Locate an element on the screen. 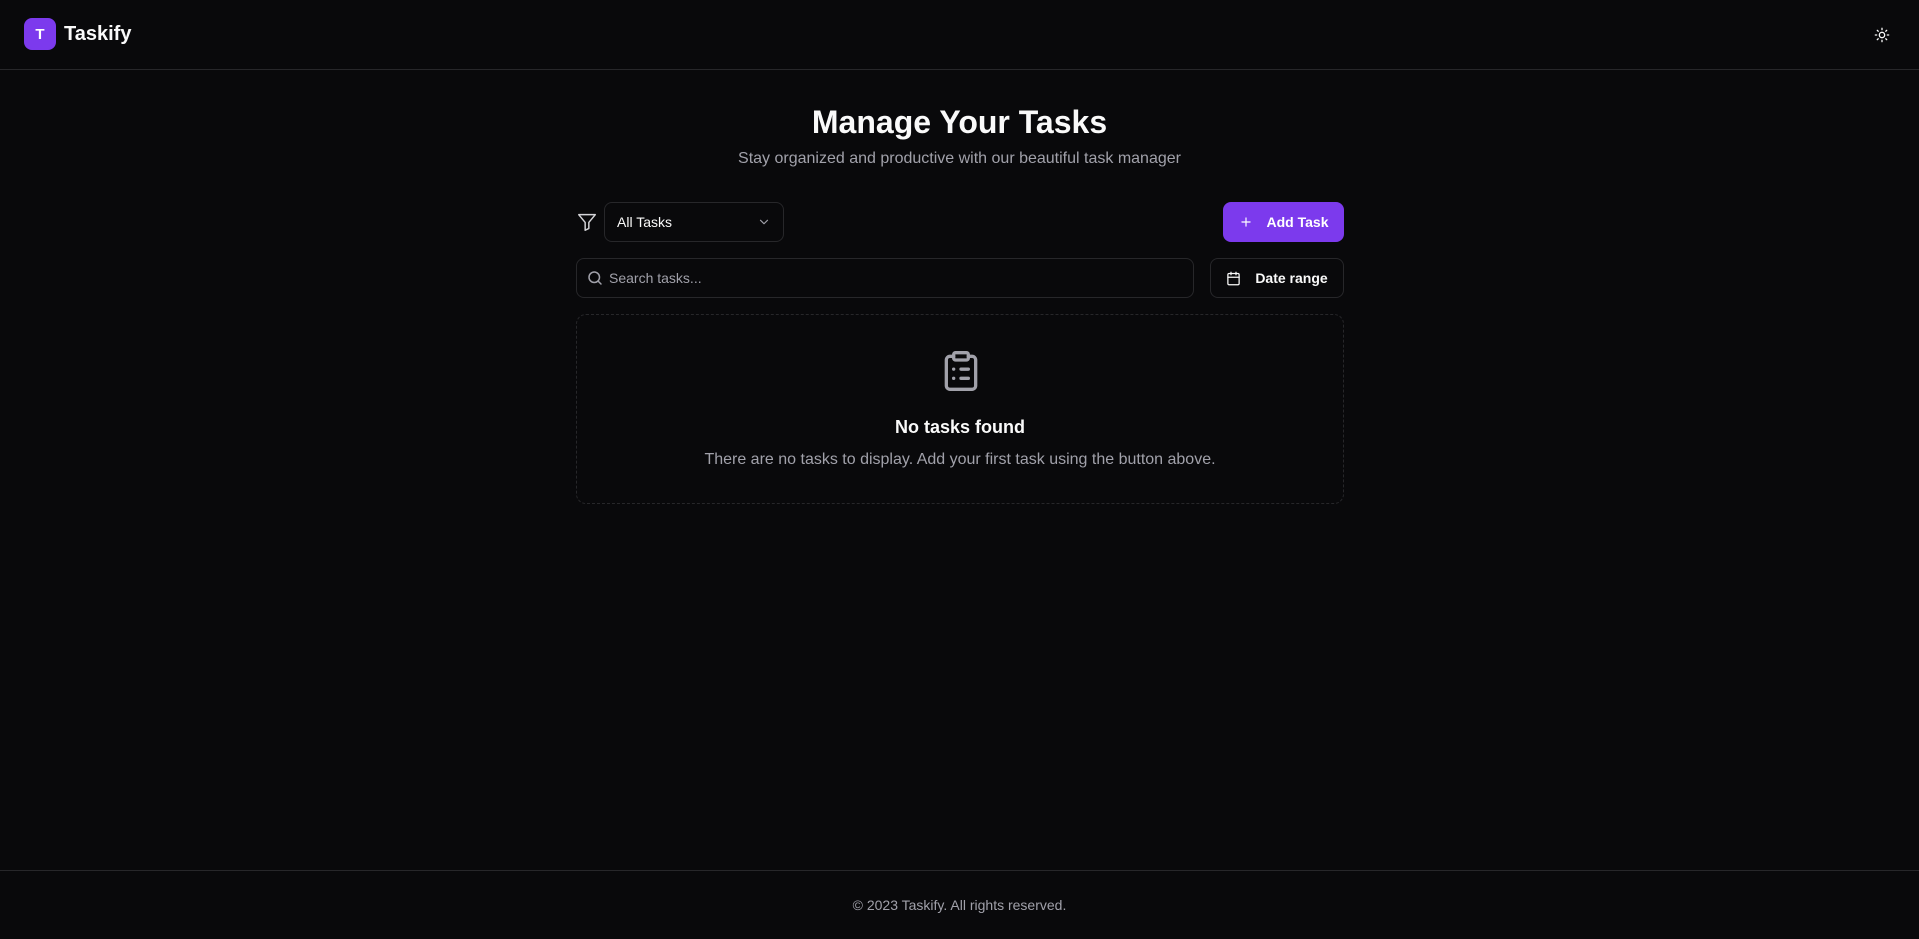 The image size is (1919, 939). date-range-button: Date range is located at coordinates (1277, 278).